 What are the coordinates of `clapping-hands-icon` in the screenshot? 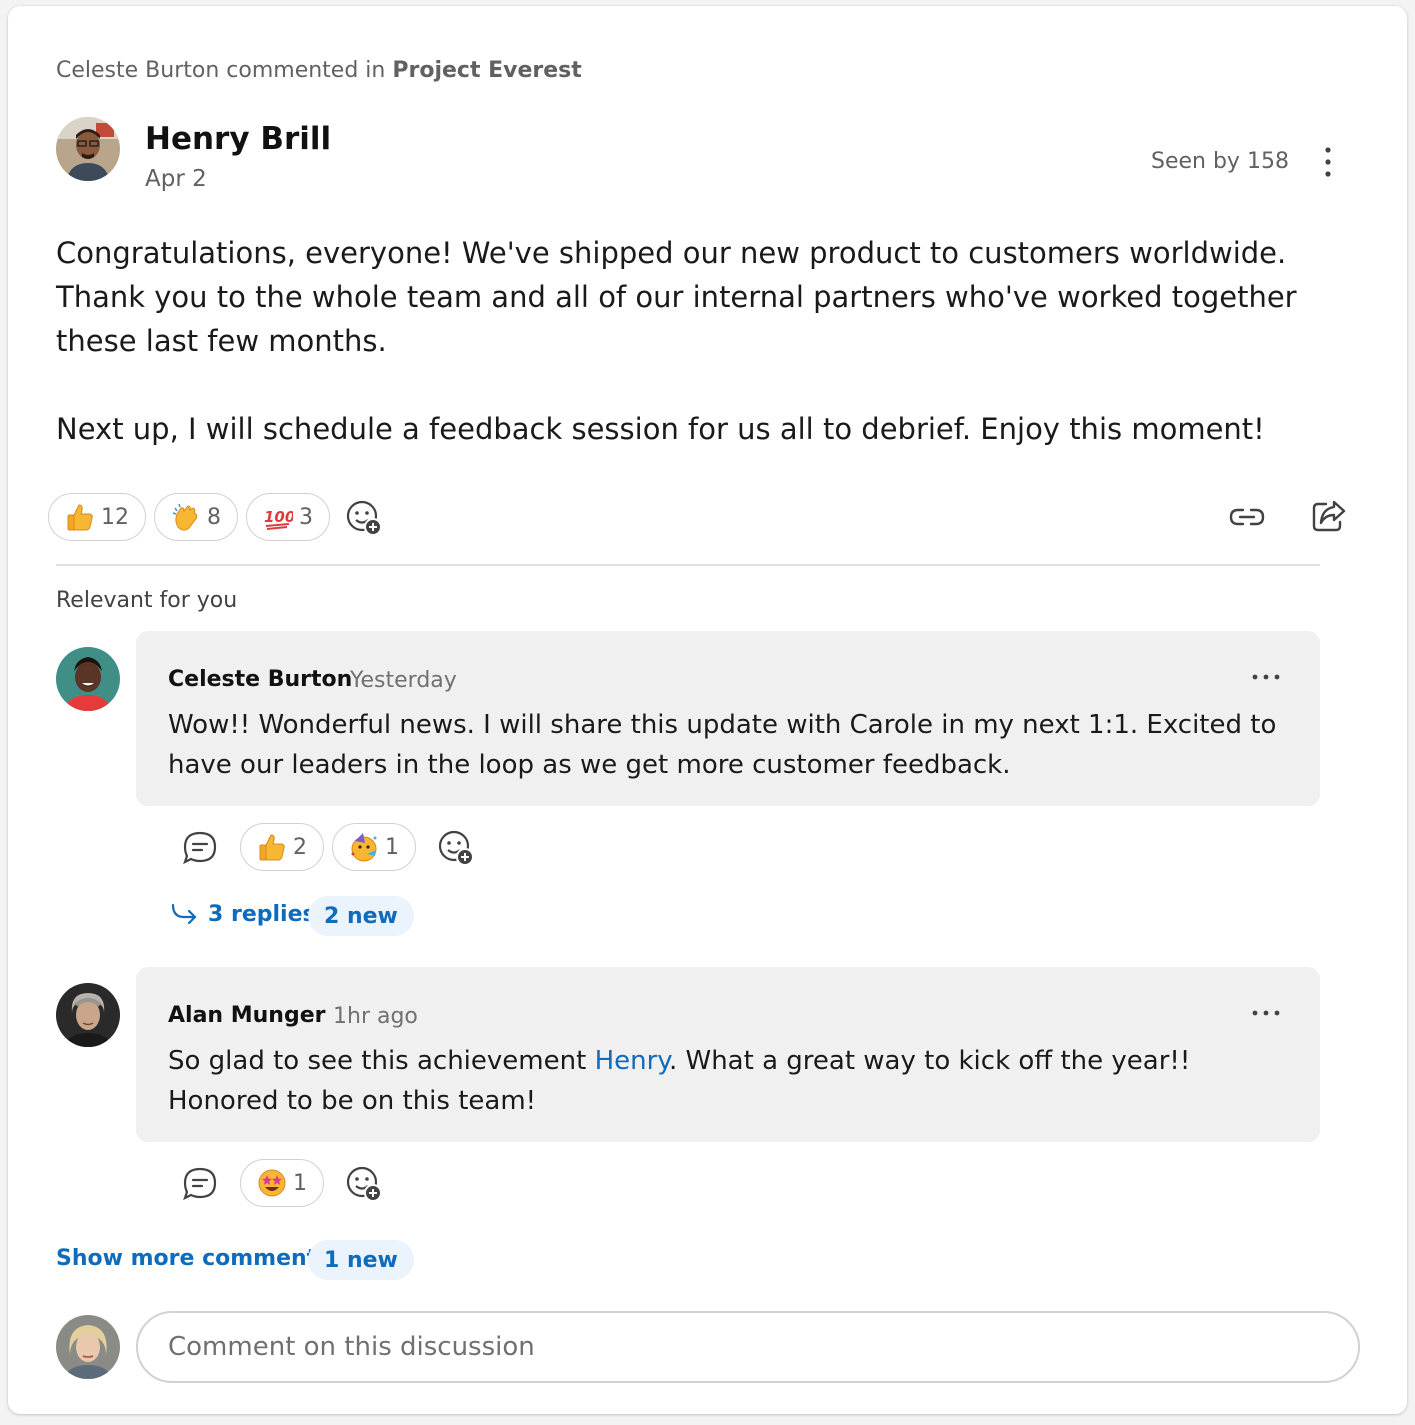 It's located at (186, 517).